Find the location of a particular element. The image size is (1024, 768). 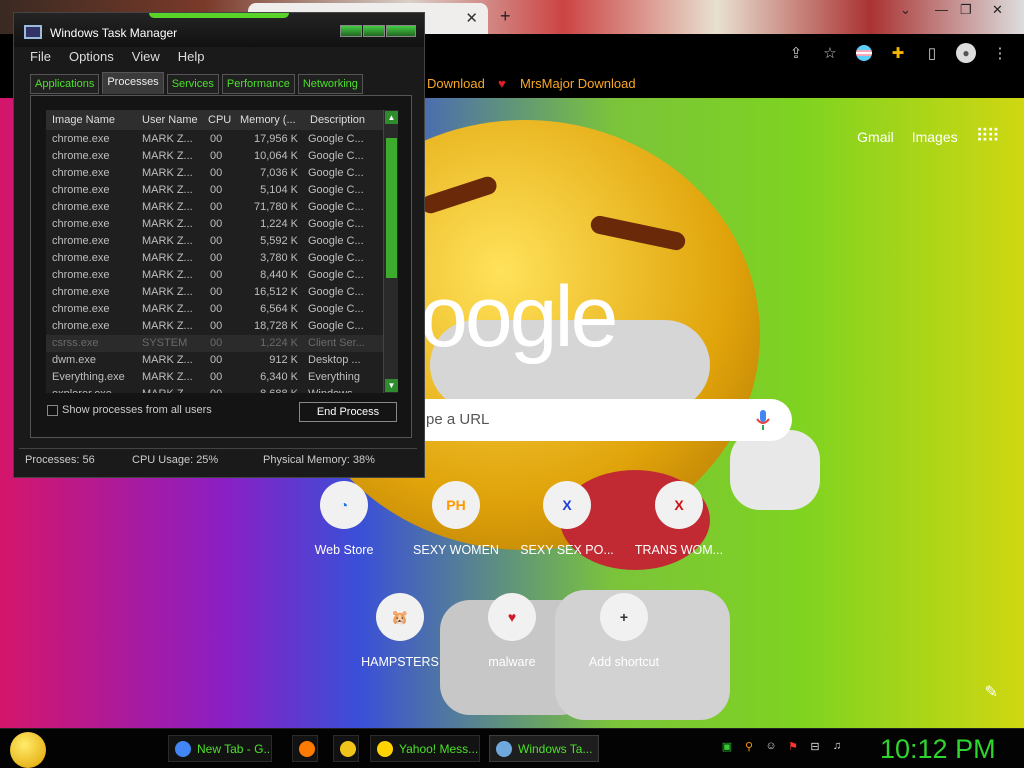

shortcut-tile: PH SEXY WOMEN is located at coordinates (456, 519).